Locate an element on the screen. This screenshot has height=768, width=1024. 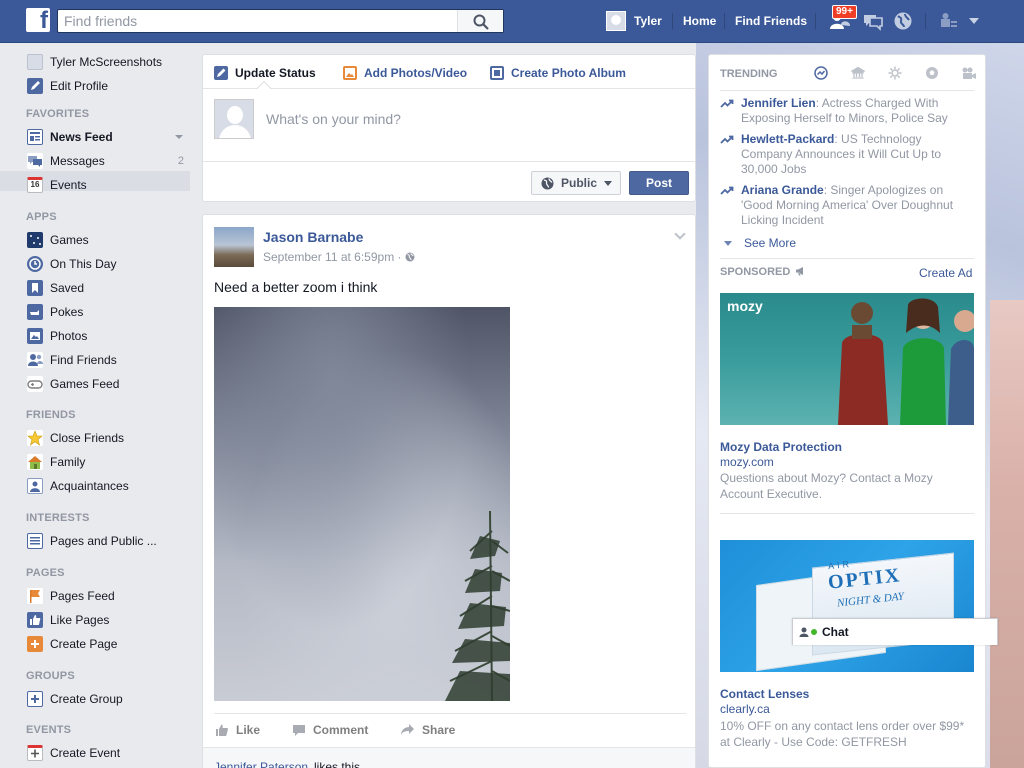
nav-find-friends-link: Find Friends is located at coordinates (771, 21).